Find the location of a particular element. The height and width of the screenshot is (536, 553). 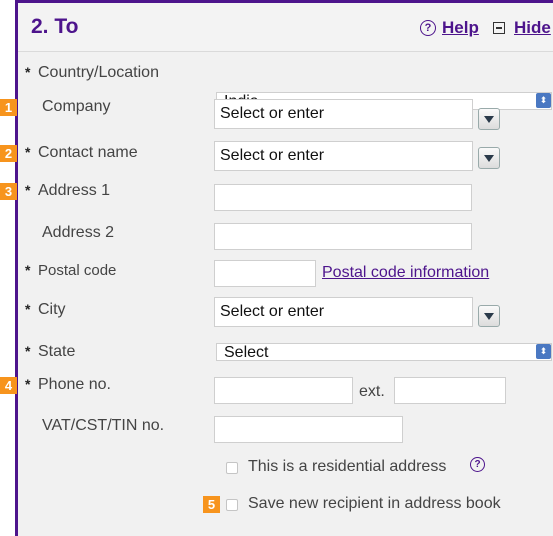

help-link: ? Help is located at coordinates (449, 28).